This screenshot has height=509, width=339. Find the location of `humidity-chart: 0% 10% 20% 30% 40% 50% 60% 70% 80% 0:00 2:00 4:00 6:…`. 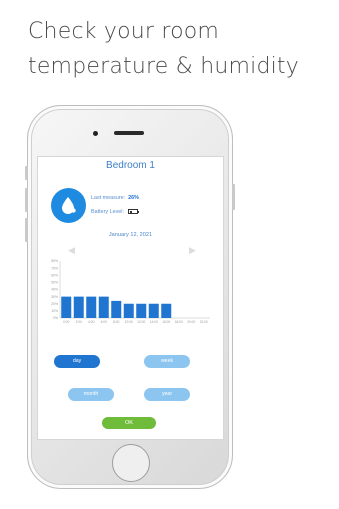

humidity-chart: 0% 10% 20% 30% 40% 50% 60% 70% 80% 0:00 2:00 4:00 6:… is located at coordinates (130, 291).